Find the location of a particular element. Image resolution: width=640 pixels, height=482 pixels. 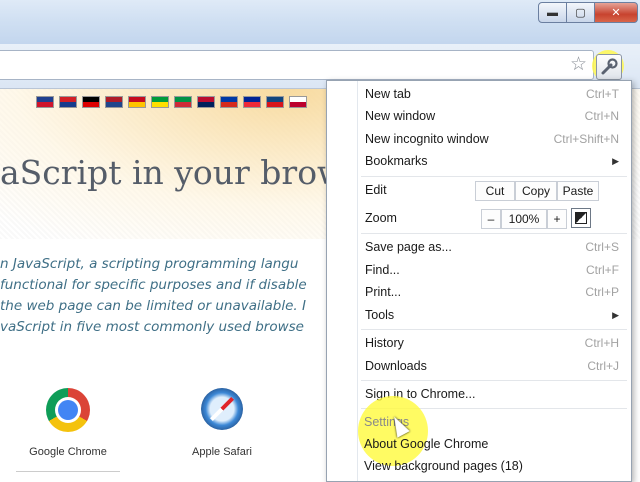

menu-item-about: About Google Chrome is located at coordinates (494, 444).